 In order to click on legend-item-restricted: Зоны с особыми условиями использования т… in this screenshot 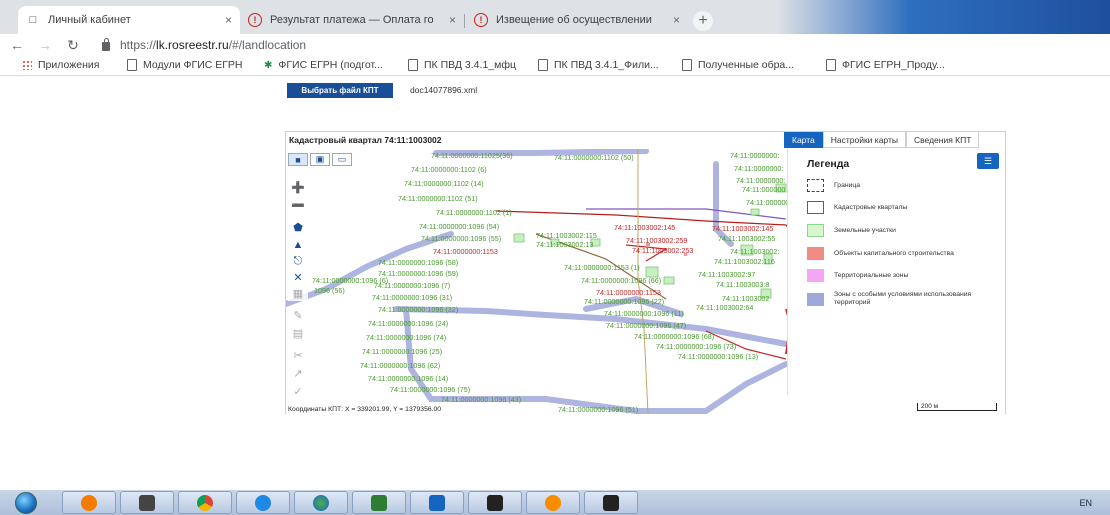, I will do `click(890, 299)`.